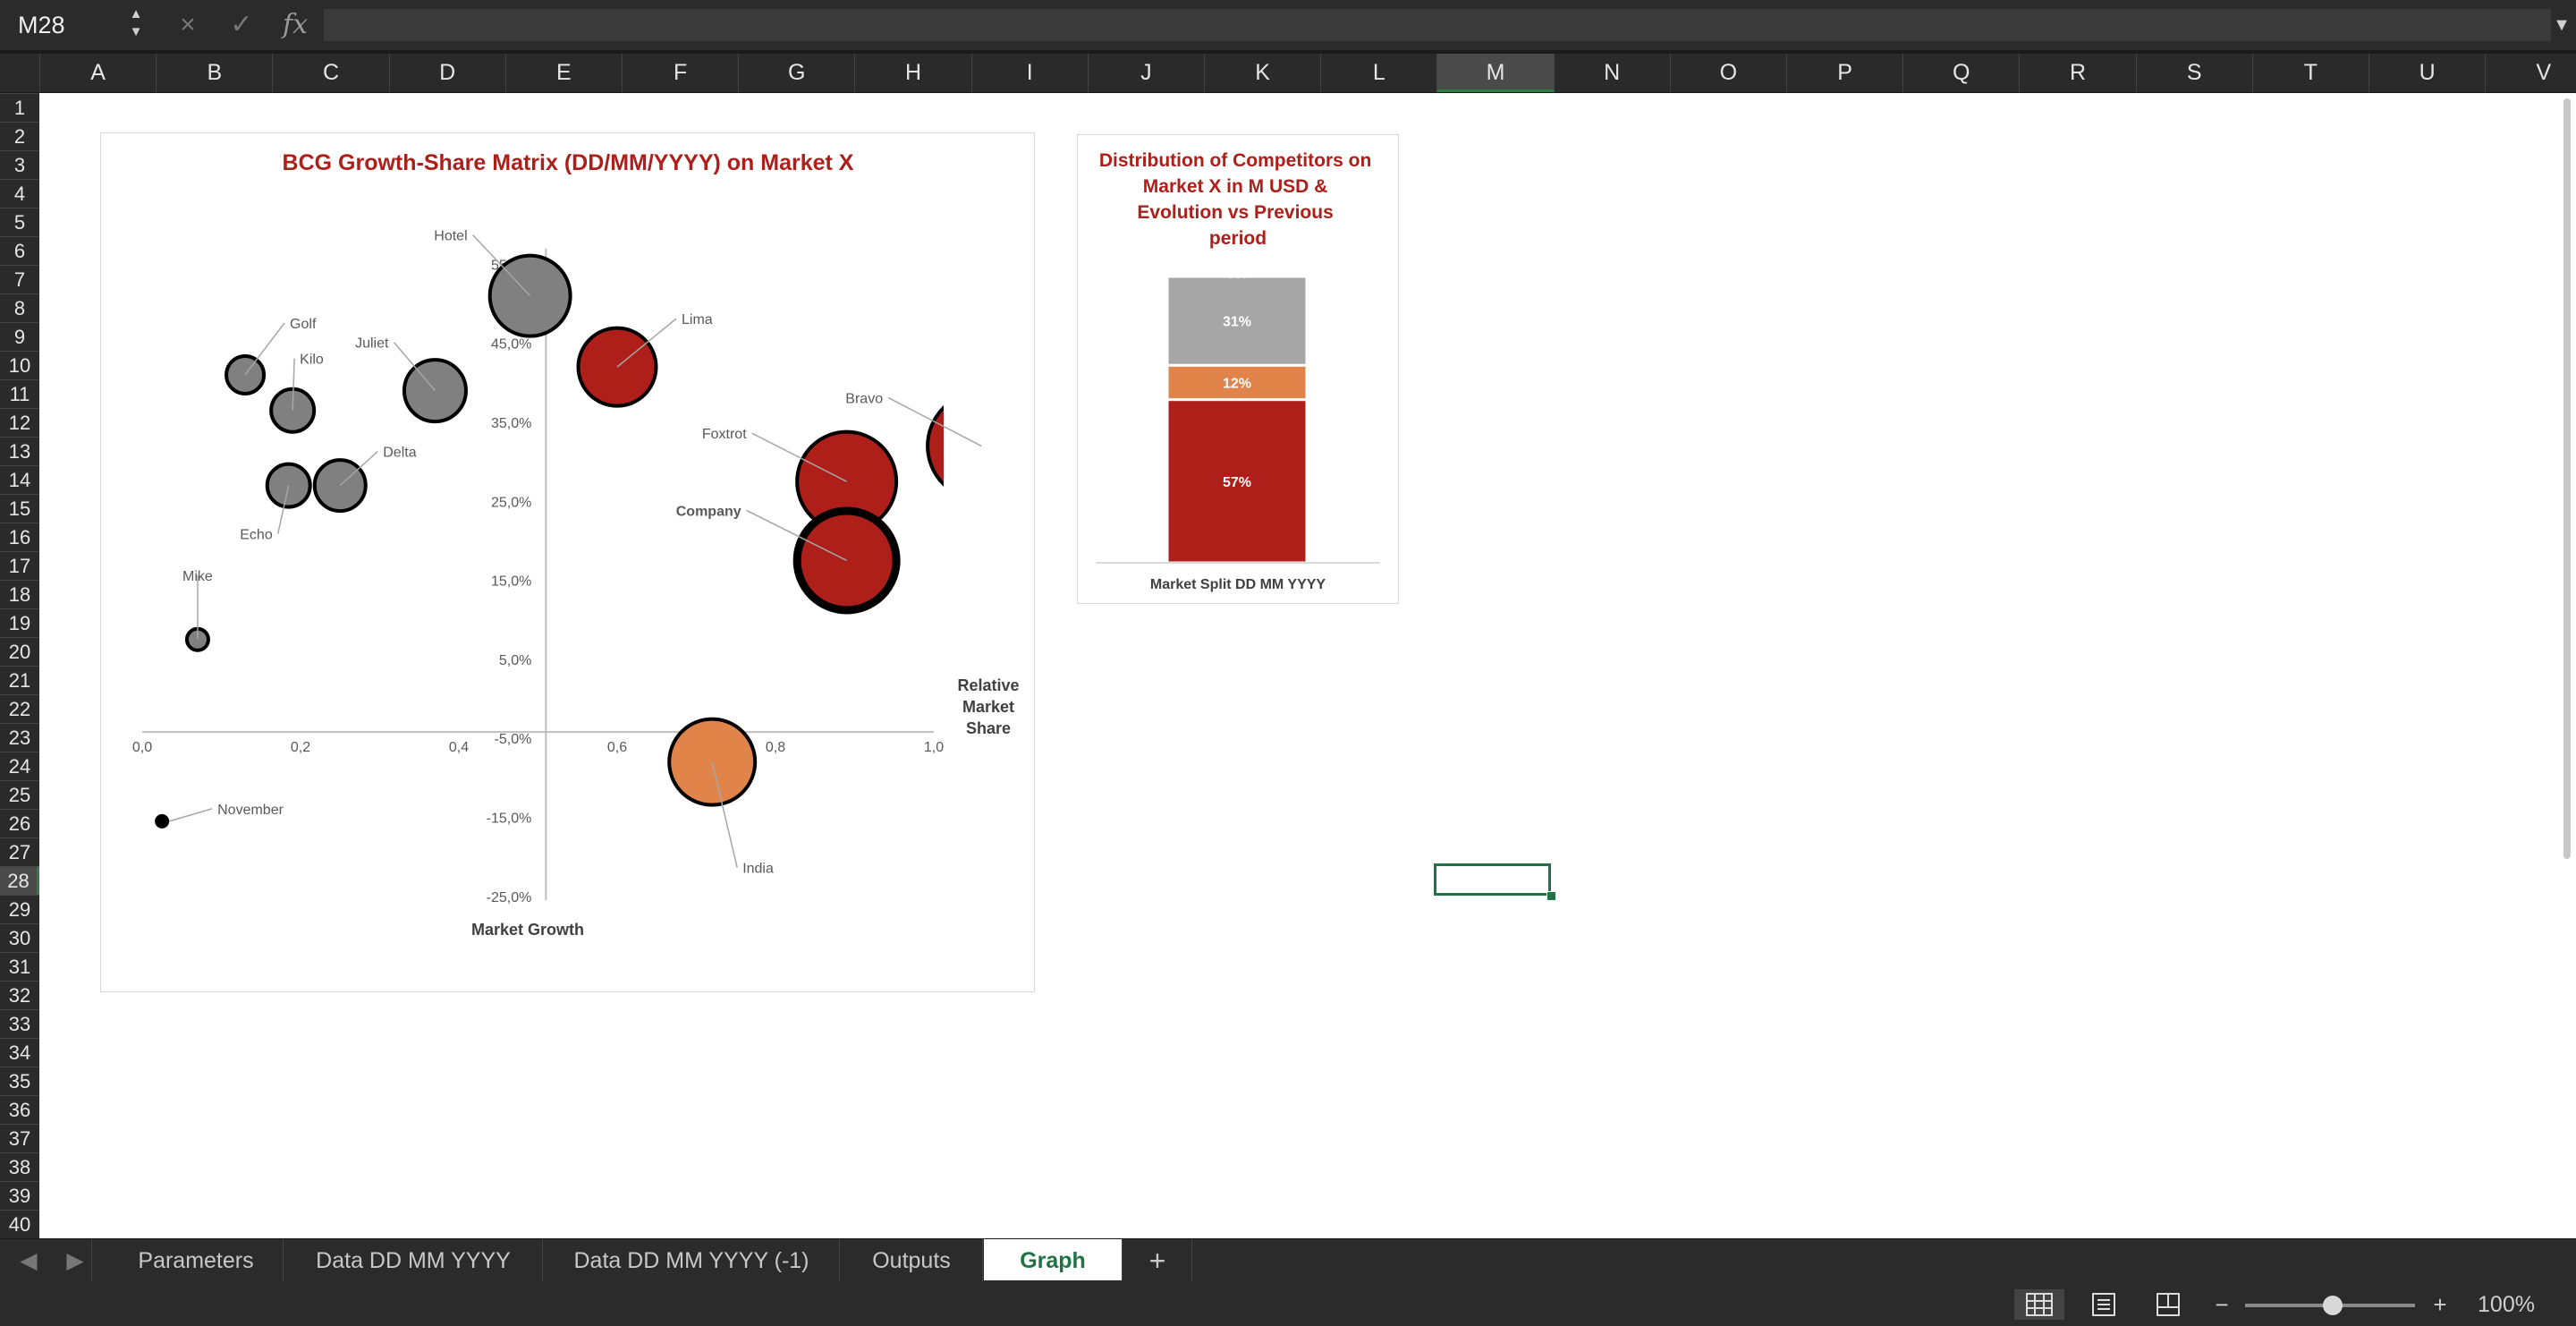  What do you see at coordinates (2426, 73) in the screenshot?
I see `column-header-u: U` at bounding box center [2426, 73].